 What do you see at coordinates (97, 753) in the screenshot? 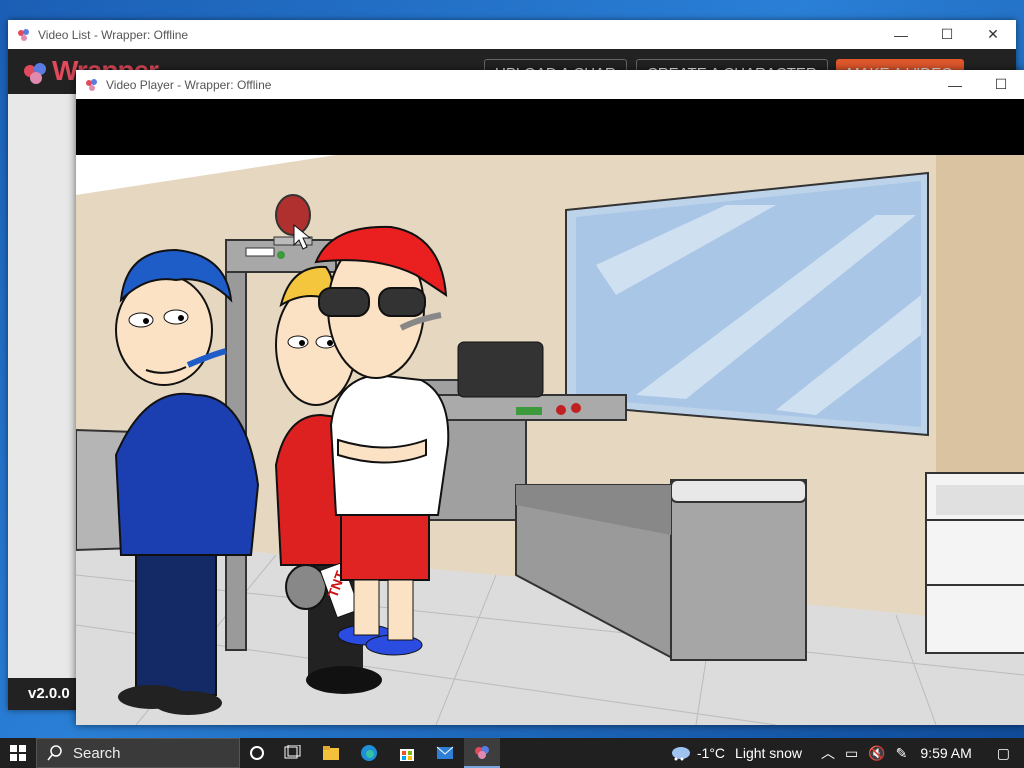
I see `search-placeholder: Search` at bounding box center [97, 753].